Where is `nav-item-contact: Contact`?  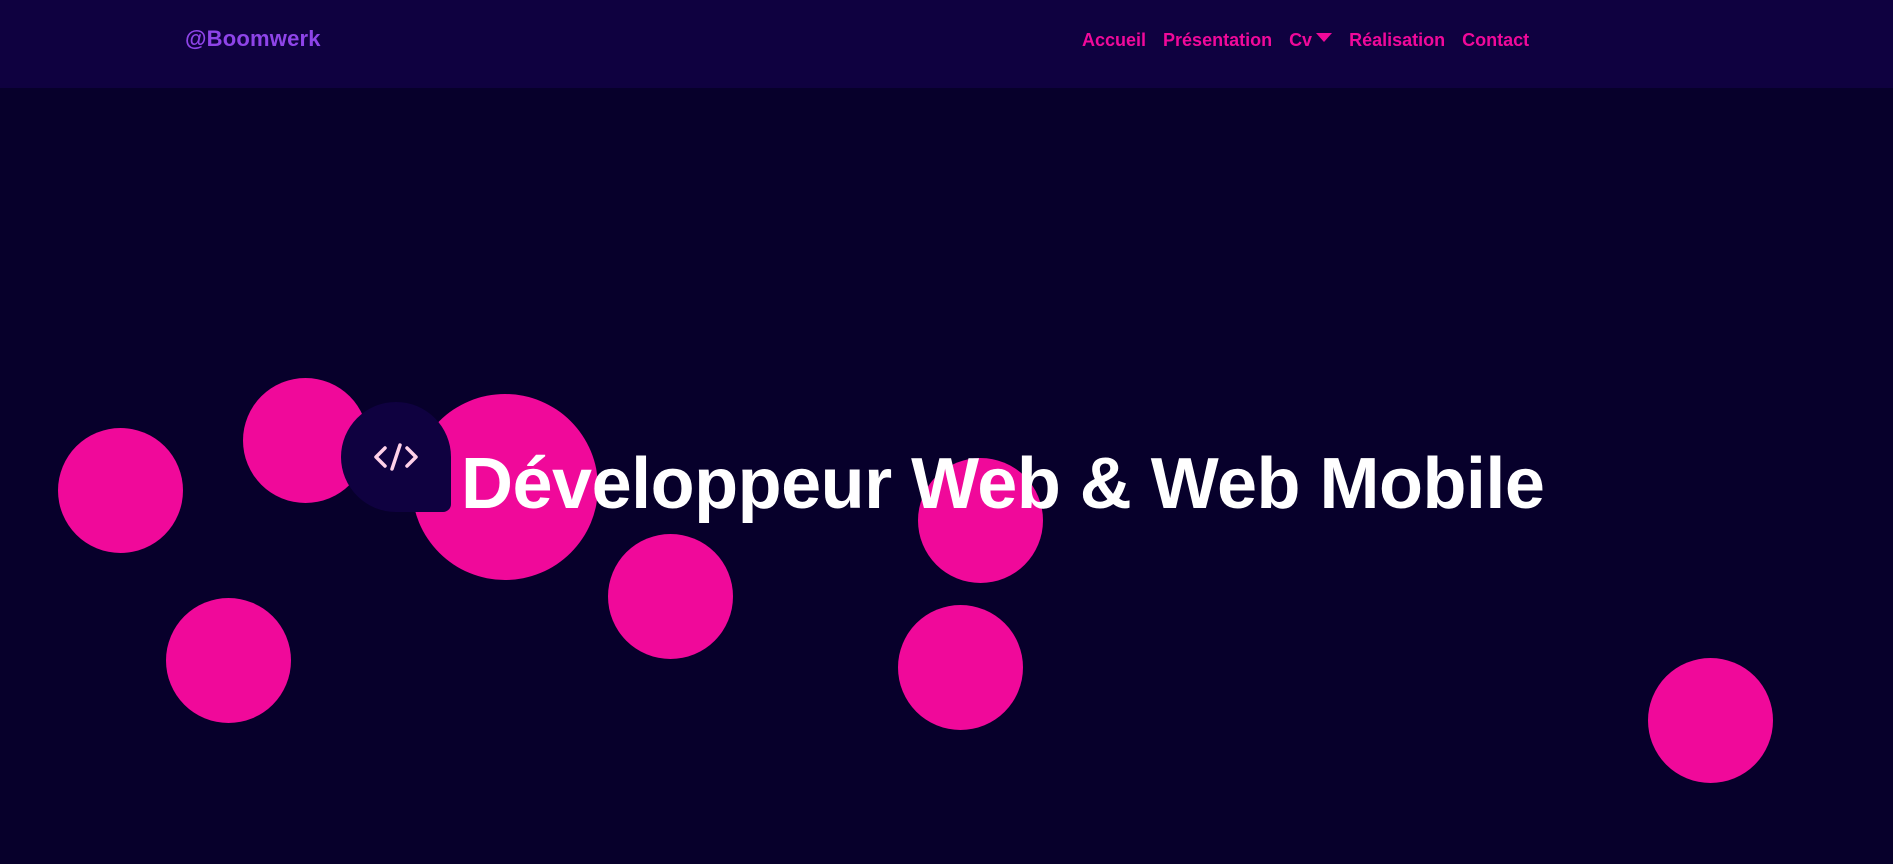
nav-item-contact: Contact is located at coordinates (1495, 40).